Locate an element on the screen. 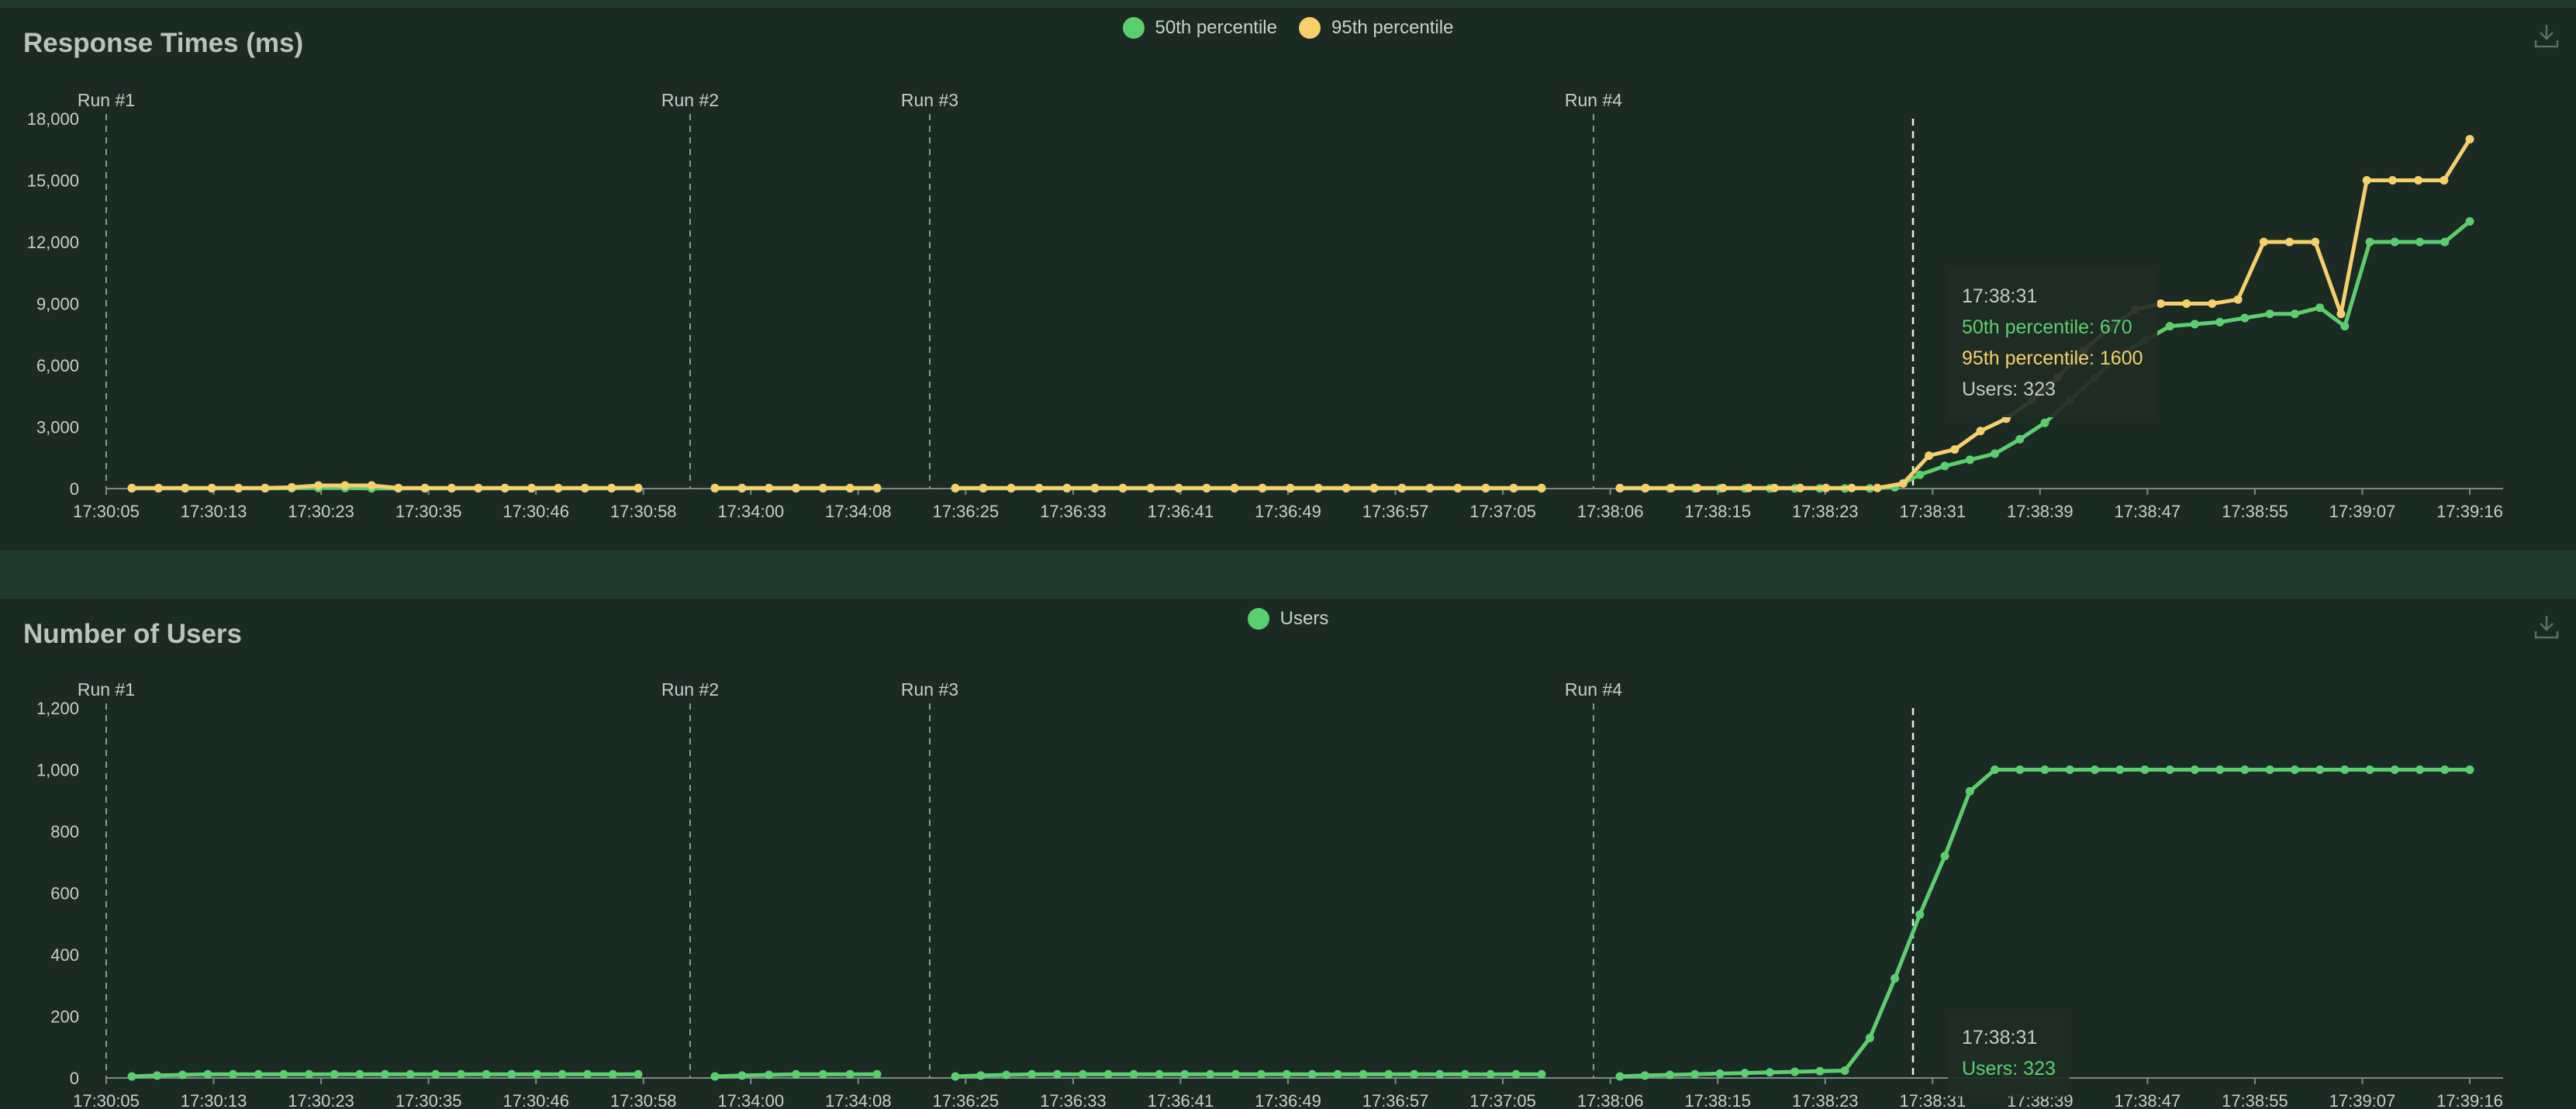 This screenshot has width=2576, height=1109. x-tick-label: 17:36:49 is located at coordinates (1288, 1100).